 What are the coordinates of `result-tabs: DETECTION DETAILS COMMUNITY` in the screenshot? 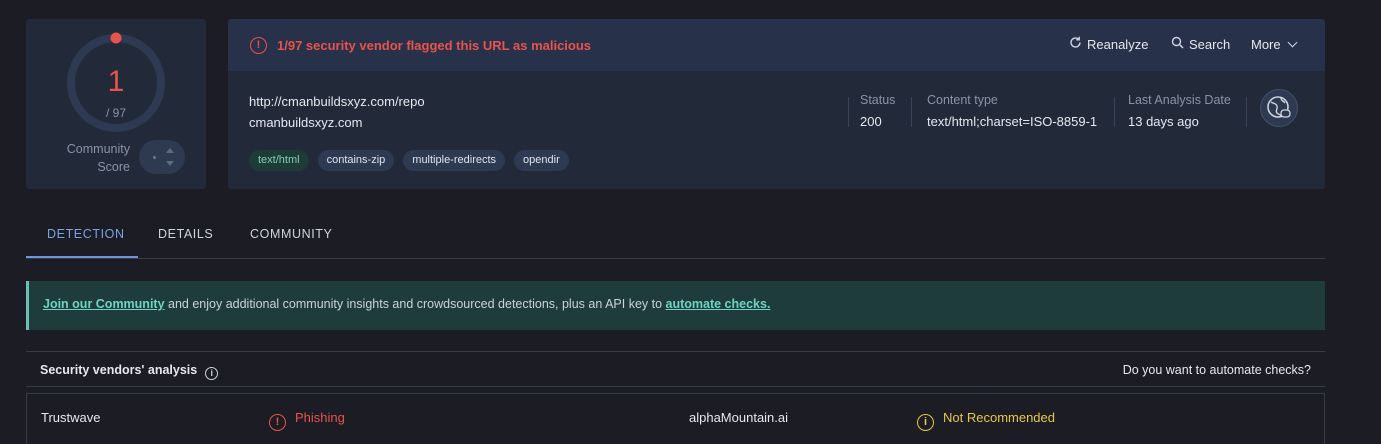 It's located at (675, 234).